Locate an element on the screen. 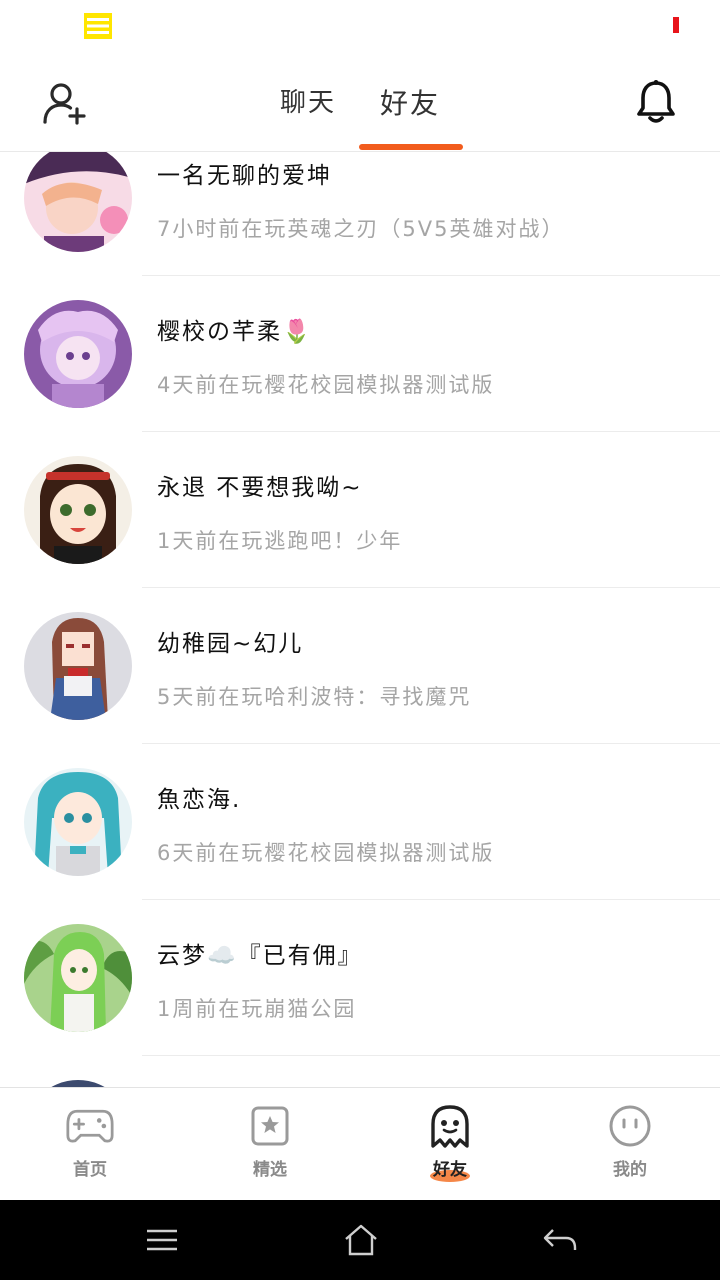  tab-friends: 好友 is located at coordinates (410, 102).